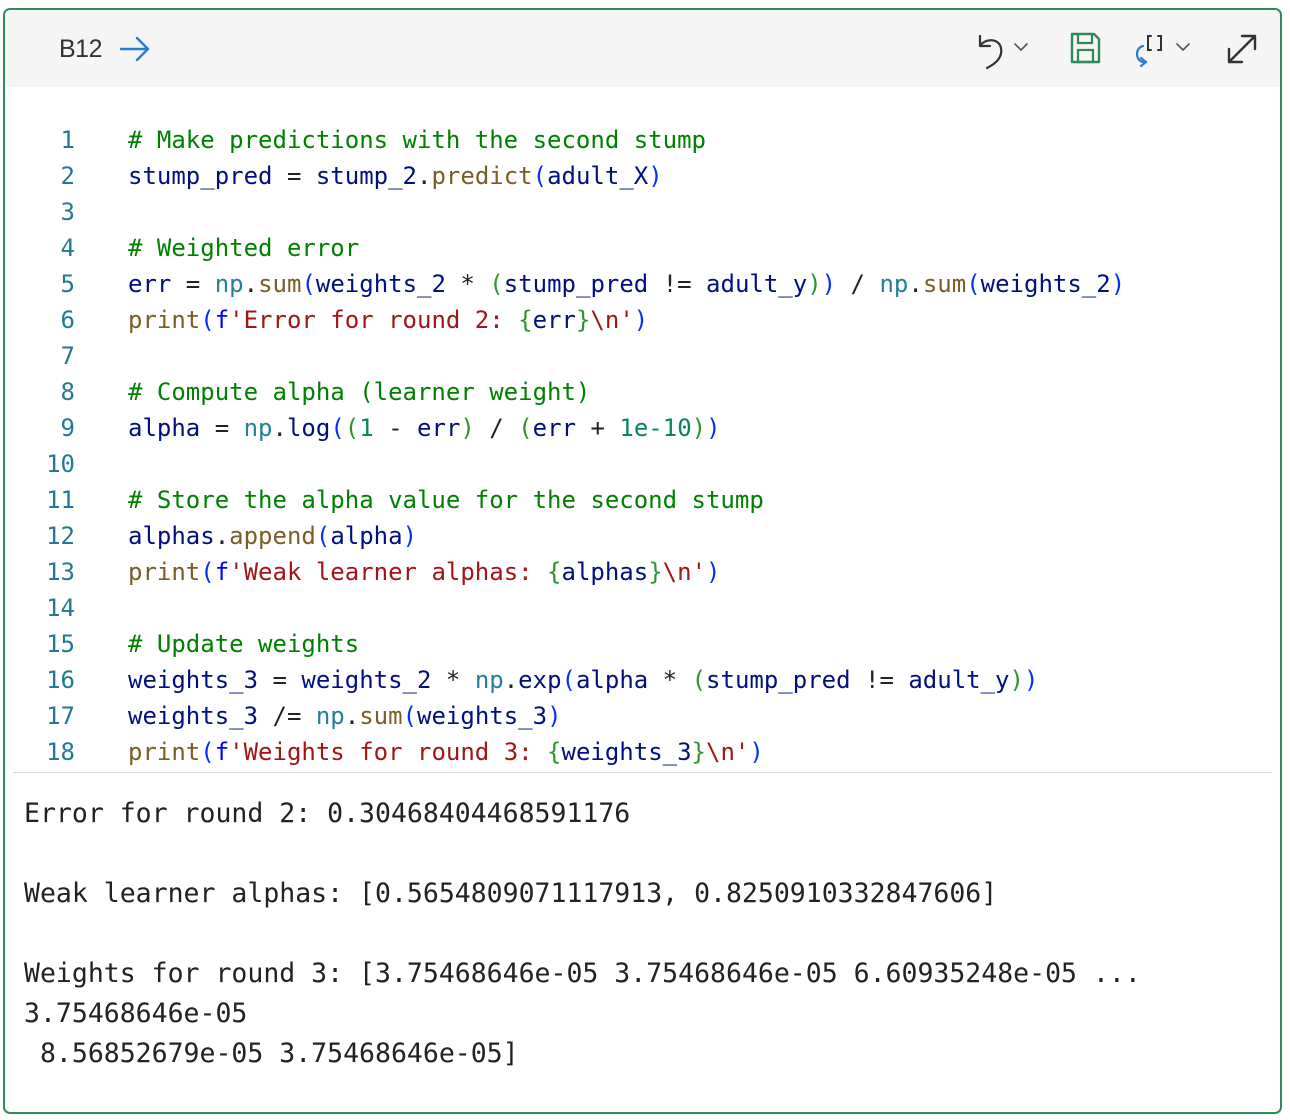 This screenshot has height=1120, width=1290. I want to click on cell-reference: B12, so click(80, 49).